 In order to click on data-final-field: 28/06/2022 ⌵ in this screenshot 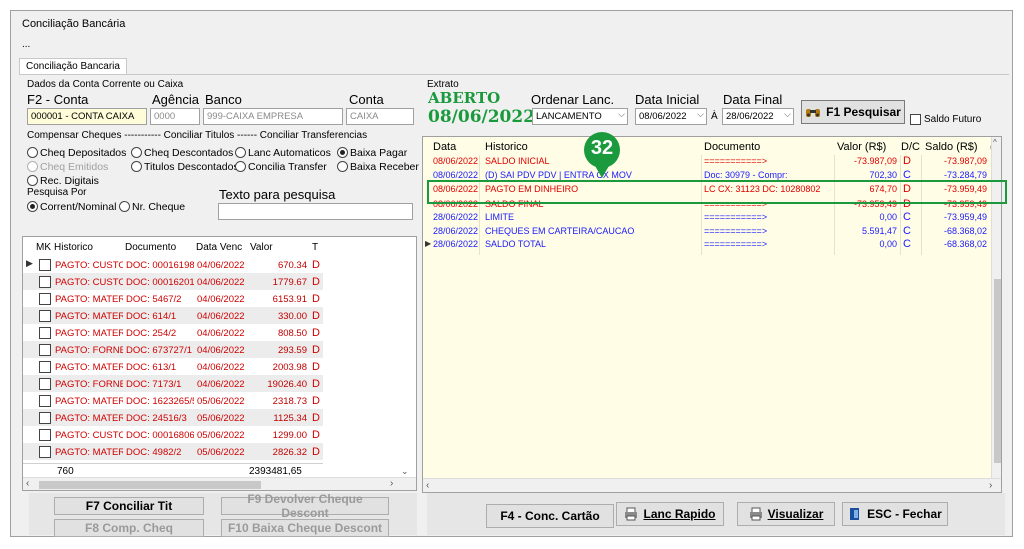, I will do `click(758, 116)`.